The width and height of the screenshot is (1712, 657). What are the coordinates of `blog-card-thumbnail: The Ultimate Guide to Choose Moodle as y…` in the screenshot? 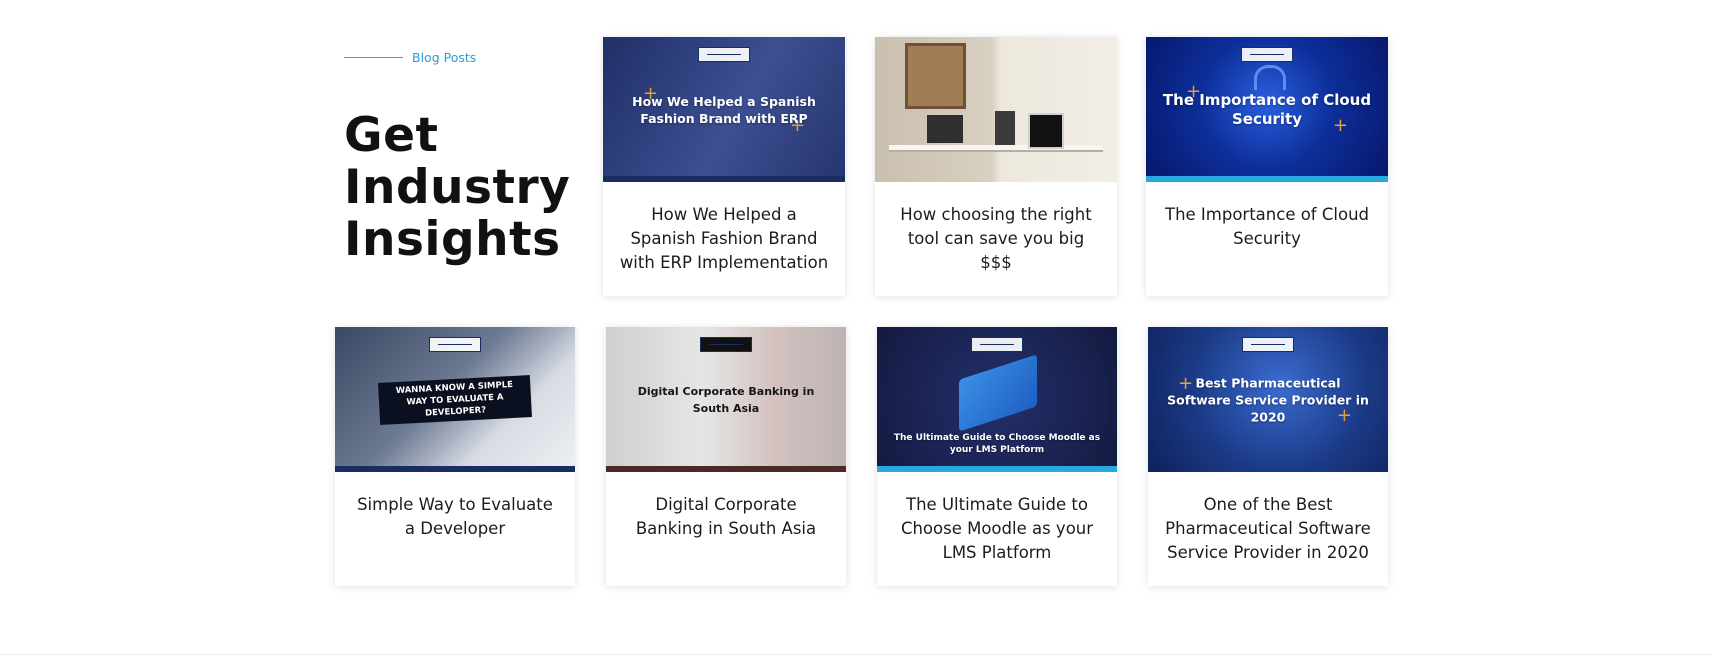 It's located at (997, 399).